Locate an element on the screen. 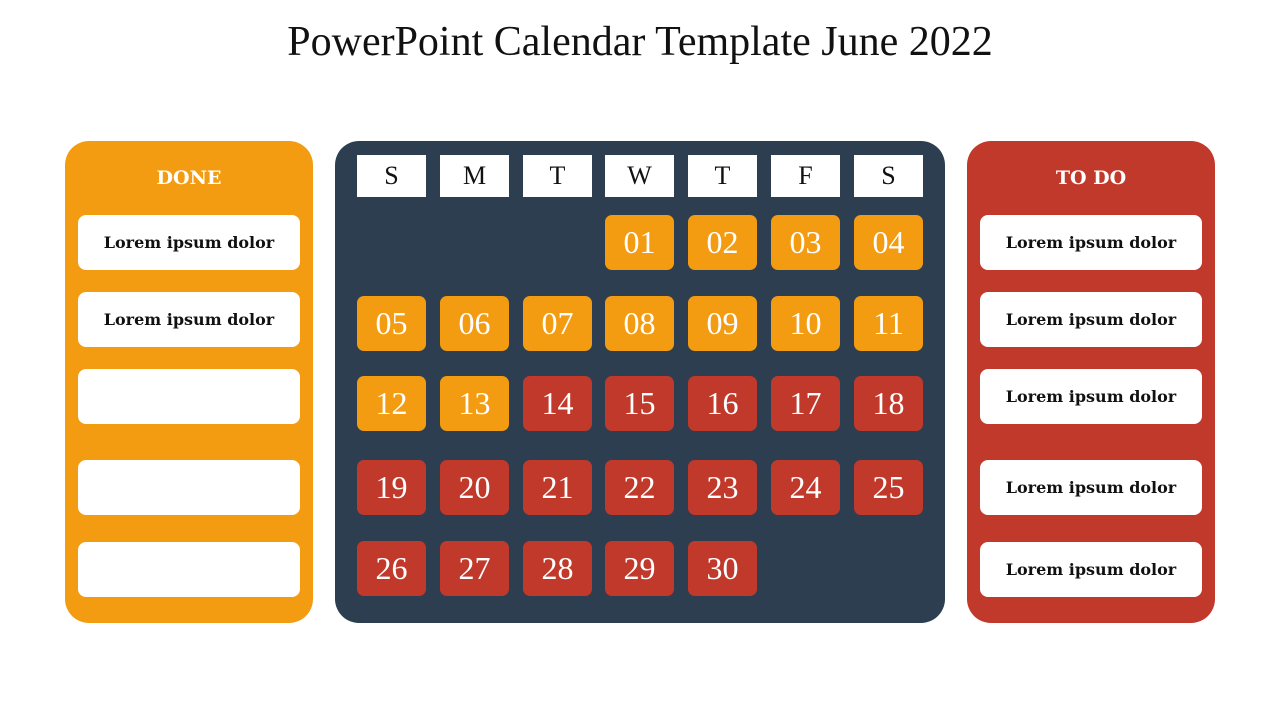  day-cell-done: 06 is located at coordinates (474, 323).